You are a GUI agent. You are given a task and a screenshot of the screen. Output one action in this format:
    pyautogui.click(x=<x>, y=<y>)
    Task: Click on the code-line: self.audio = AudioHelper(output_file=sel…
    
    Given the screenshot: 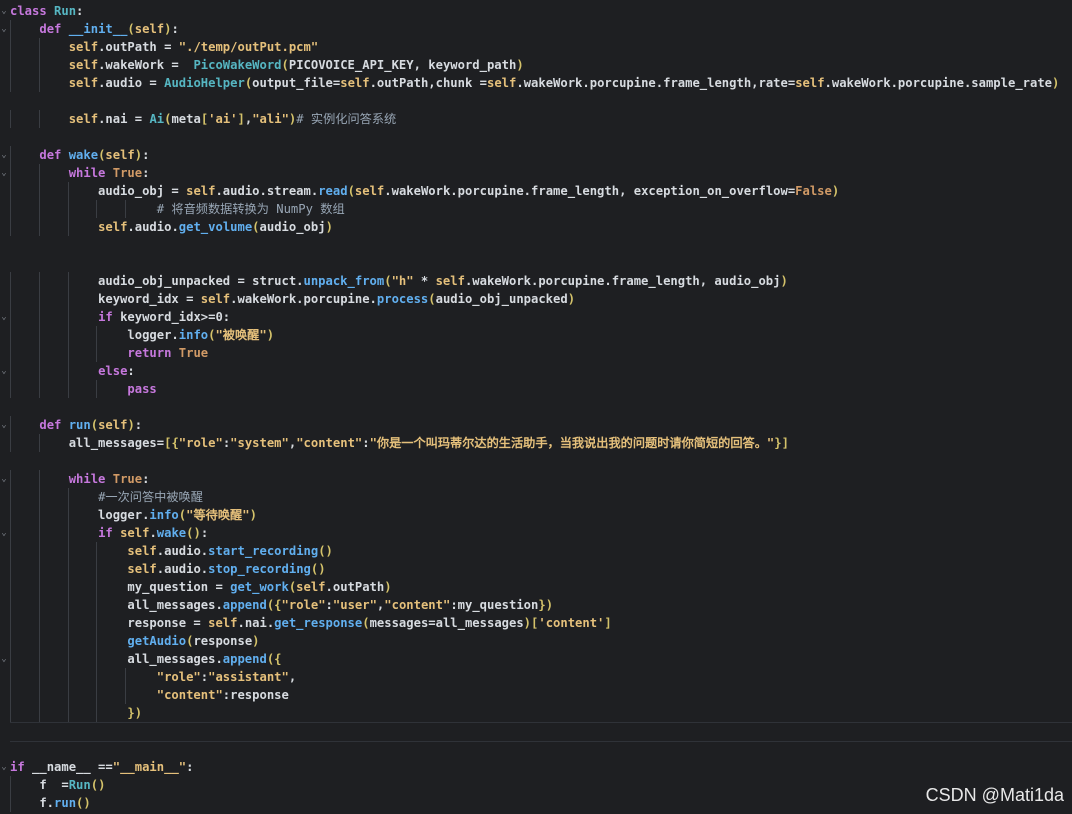 What is the action you would take?
    pyautogui.click(x=535, y=83)
    